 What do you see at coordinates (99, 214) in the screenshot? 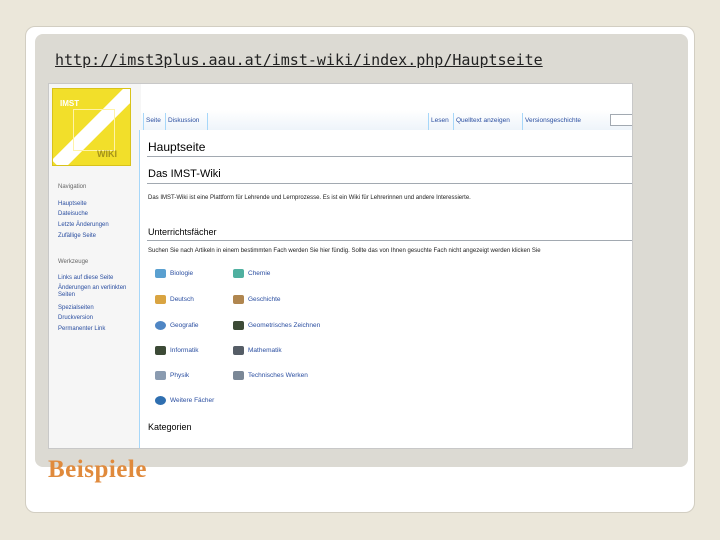
I see `sidebar-item-dateisuche: Dateisuche` at bounding box center [99, 214].